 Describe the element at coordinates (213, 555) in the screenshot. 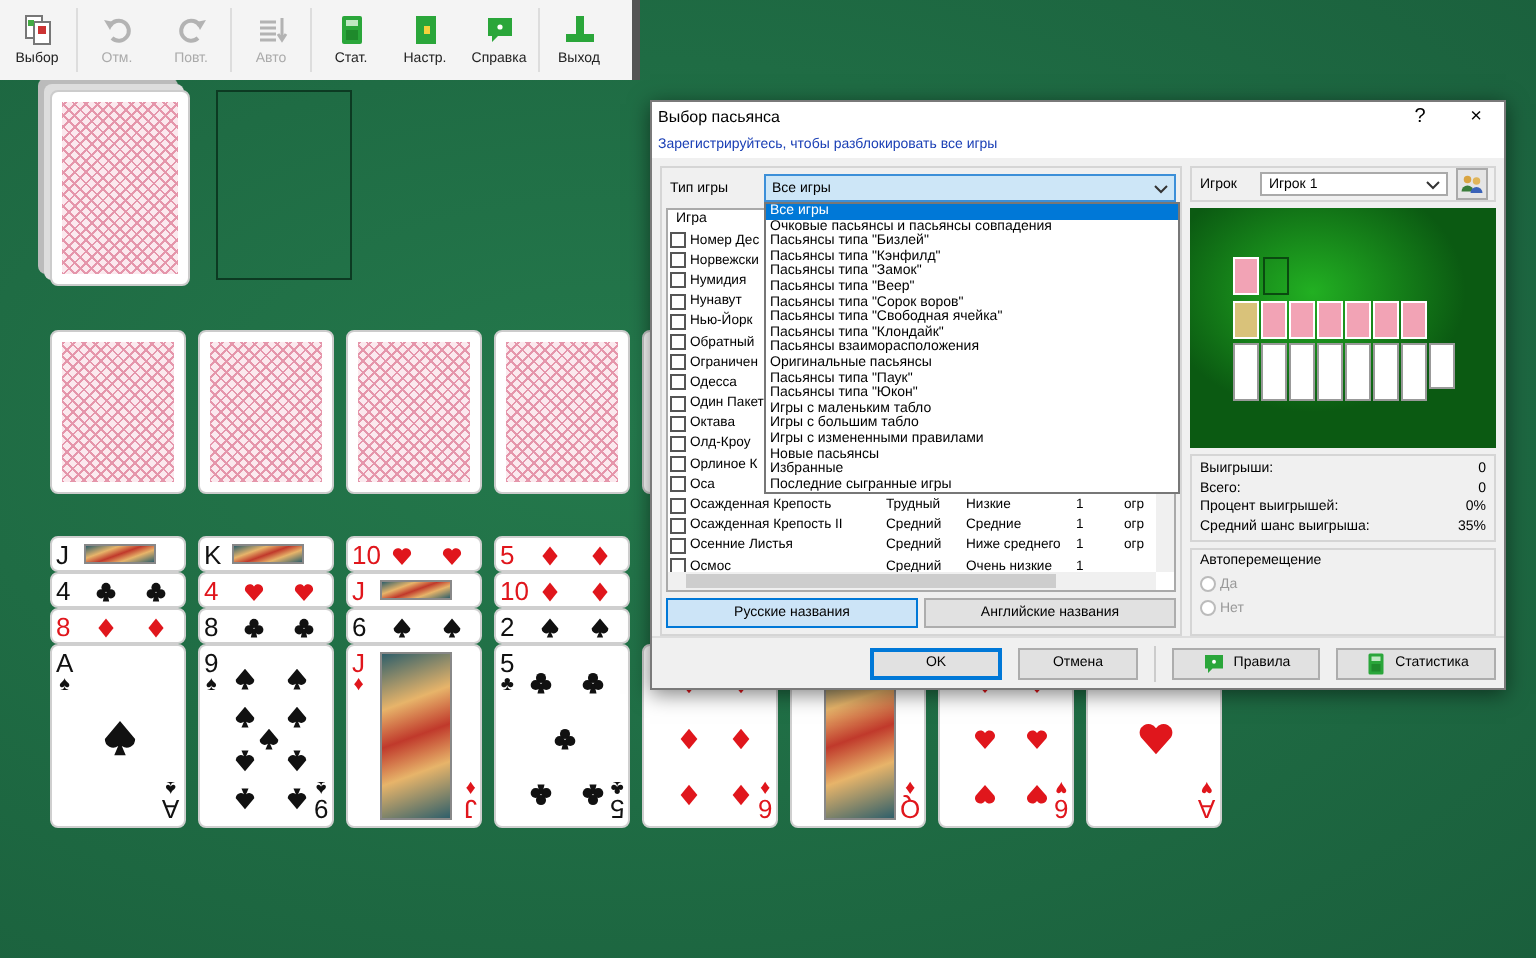

I see `card-rank: K` at that location.